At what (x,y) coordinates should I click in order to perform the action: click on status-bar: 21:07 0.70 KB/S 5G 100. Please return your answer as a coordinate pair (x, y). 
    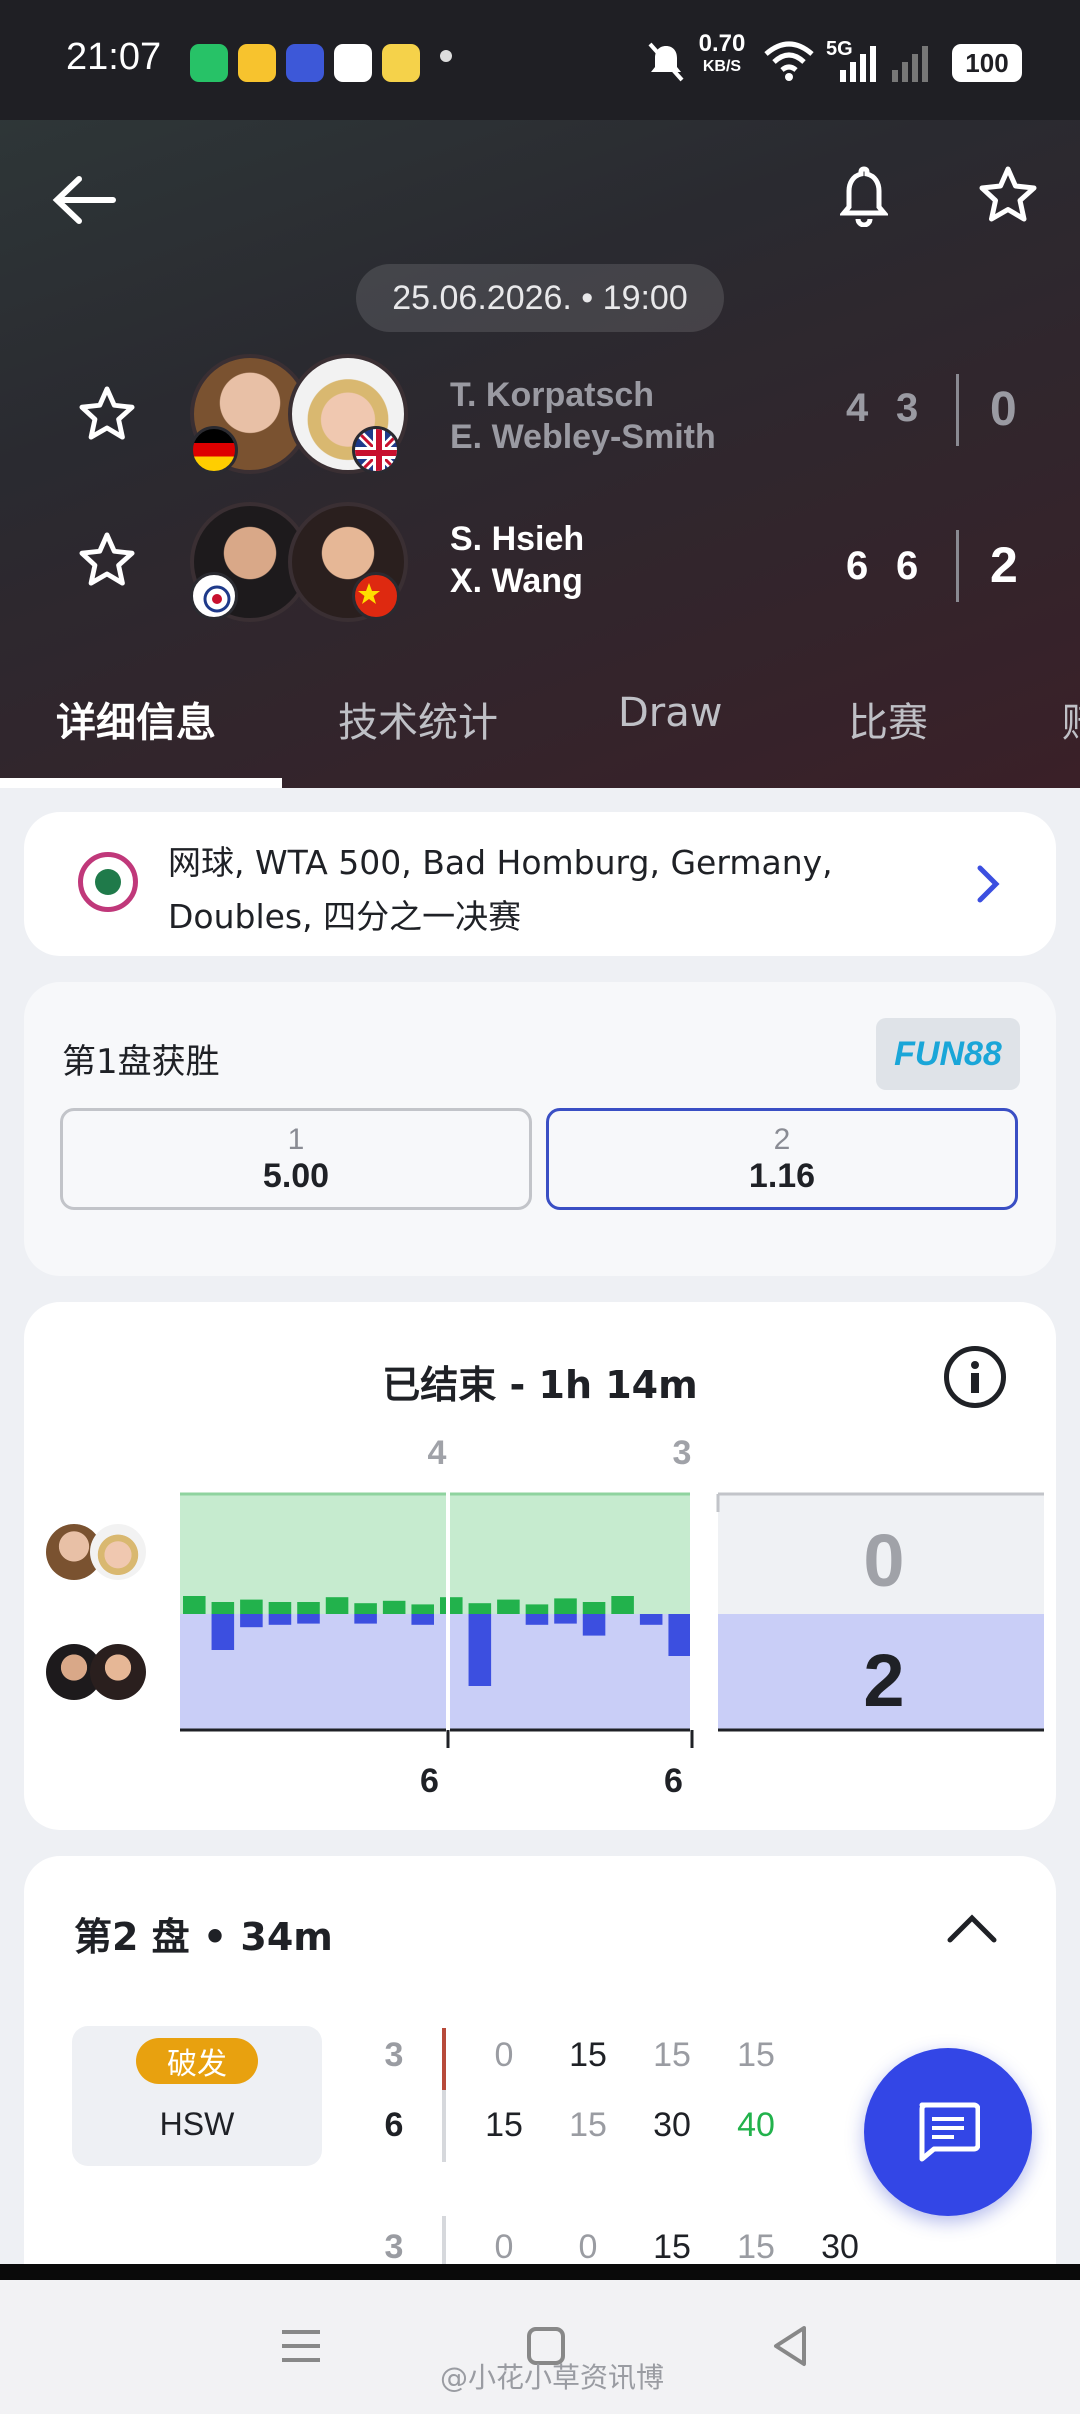
    Looking at the image, I should click on (540, 60).